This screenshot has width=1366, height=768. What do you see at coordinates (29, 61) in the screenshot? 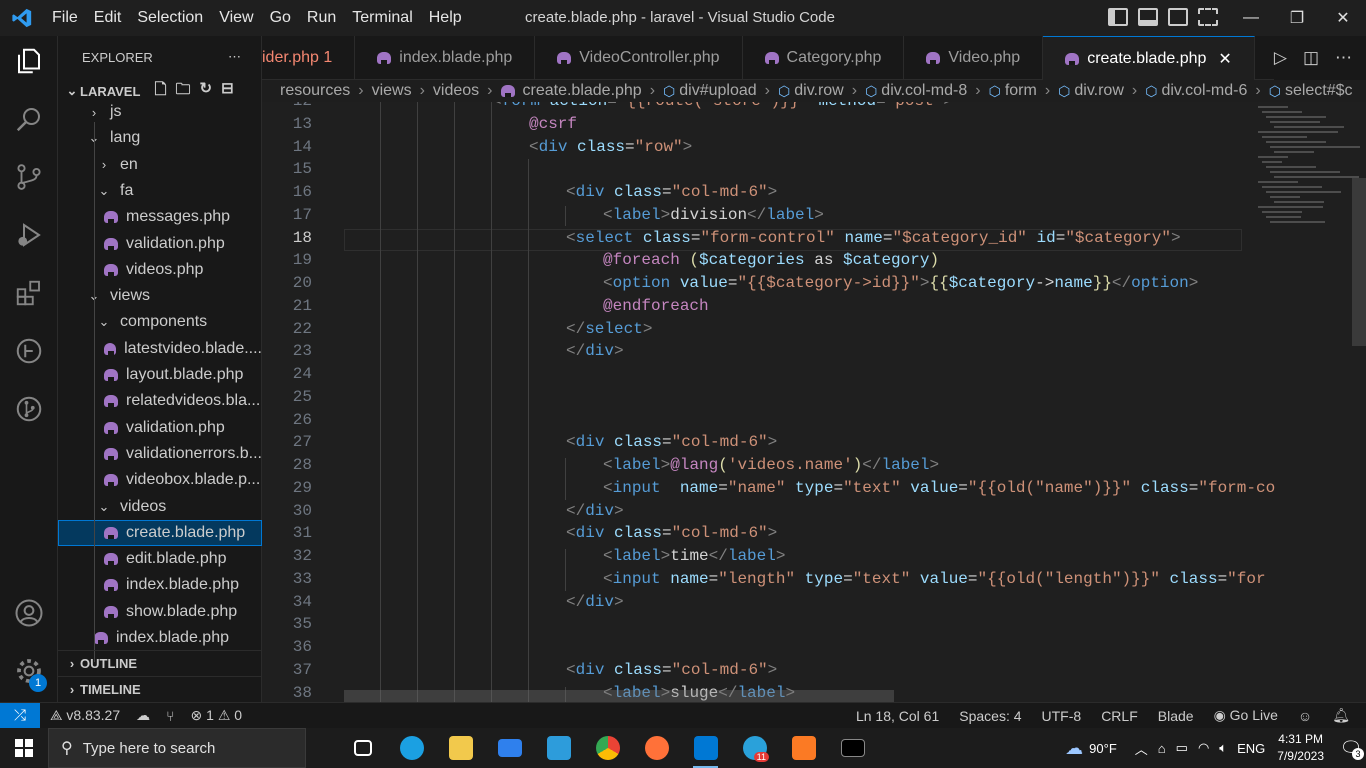
I see `explorer-icon` at bounding box center [29, 61].